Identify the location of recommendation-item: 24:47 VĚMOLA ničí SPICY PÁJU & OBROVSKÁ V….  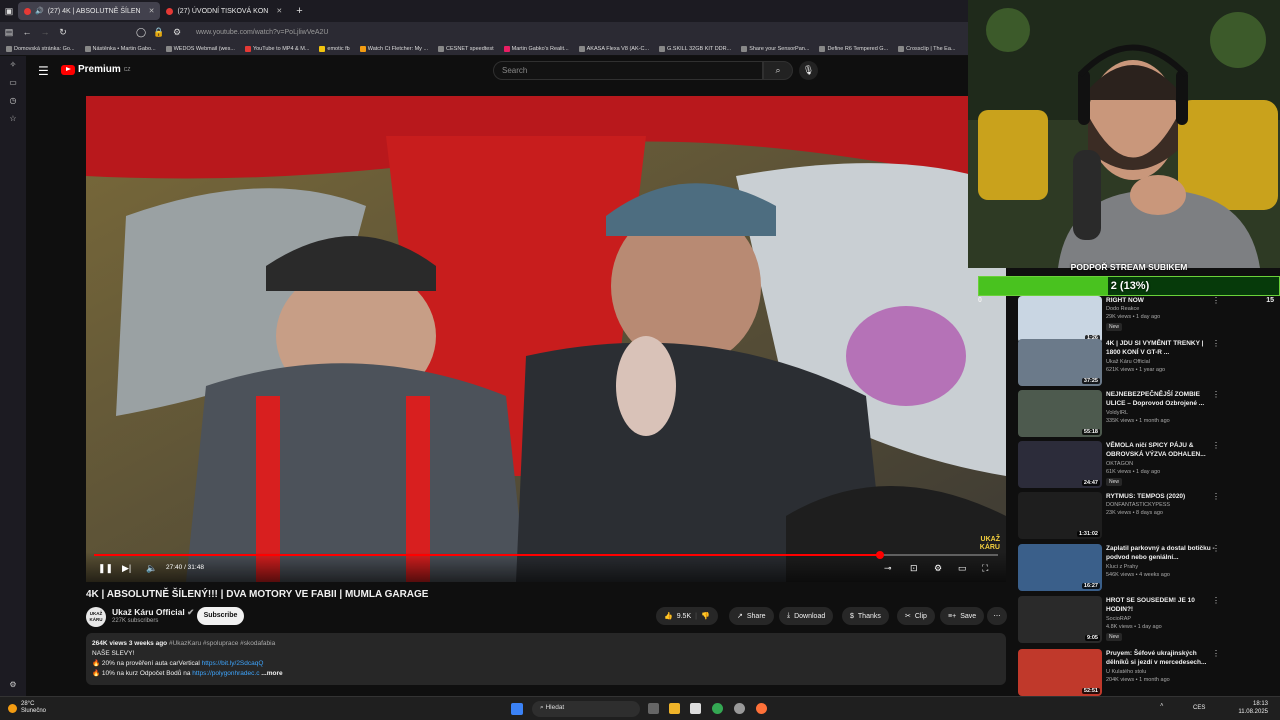
(1123, 465).